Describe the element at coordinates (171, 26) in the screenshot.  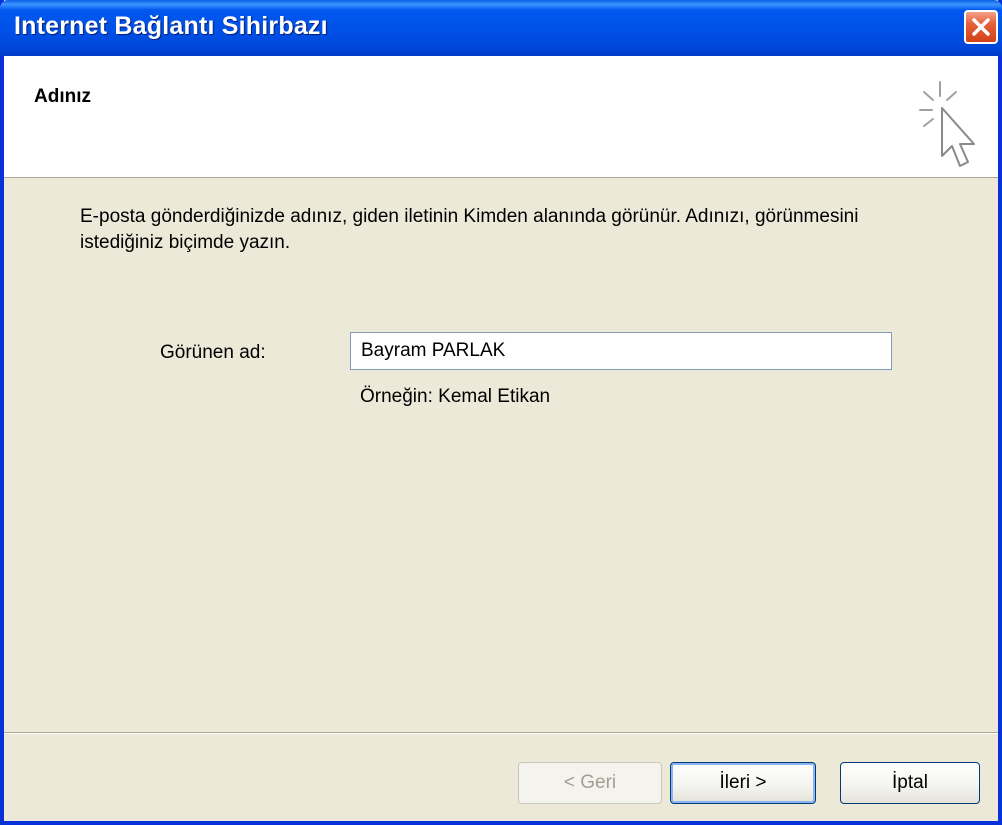
I see `window-title: Internet Bağlantı Sihirbazı` at that location.